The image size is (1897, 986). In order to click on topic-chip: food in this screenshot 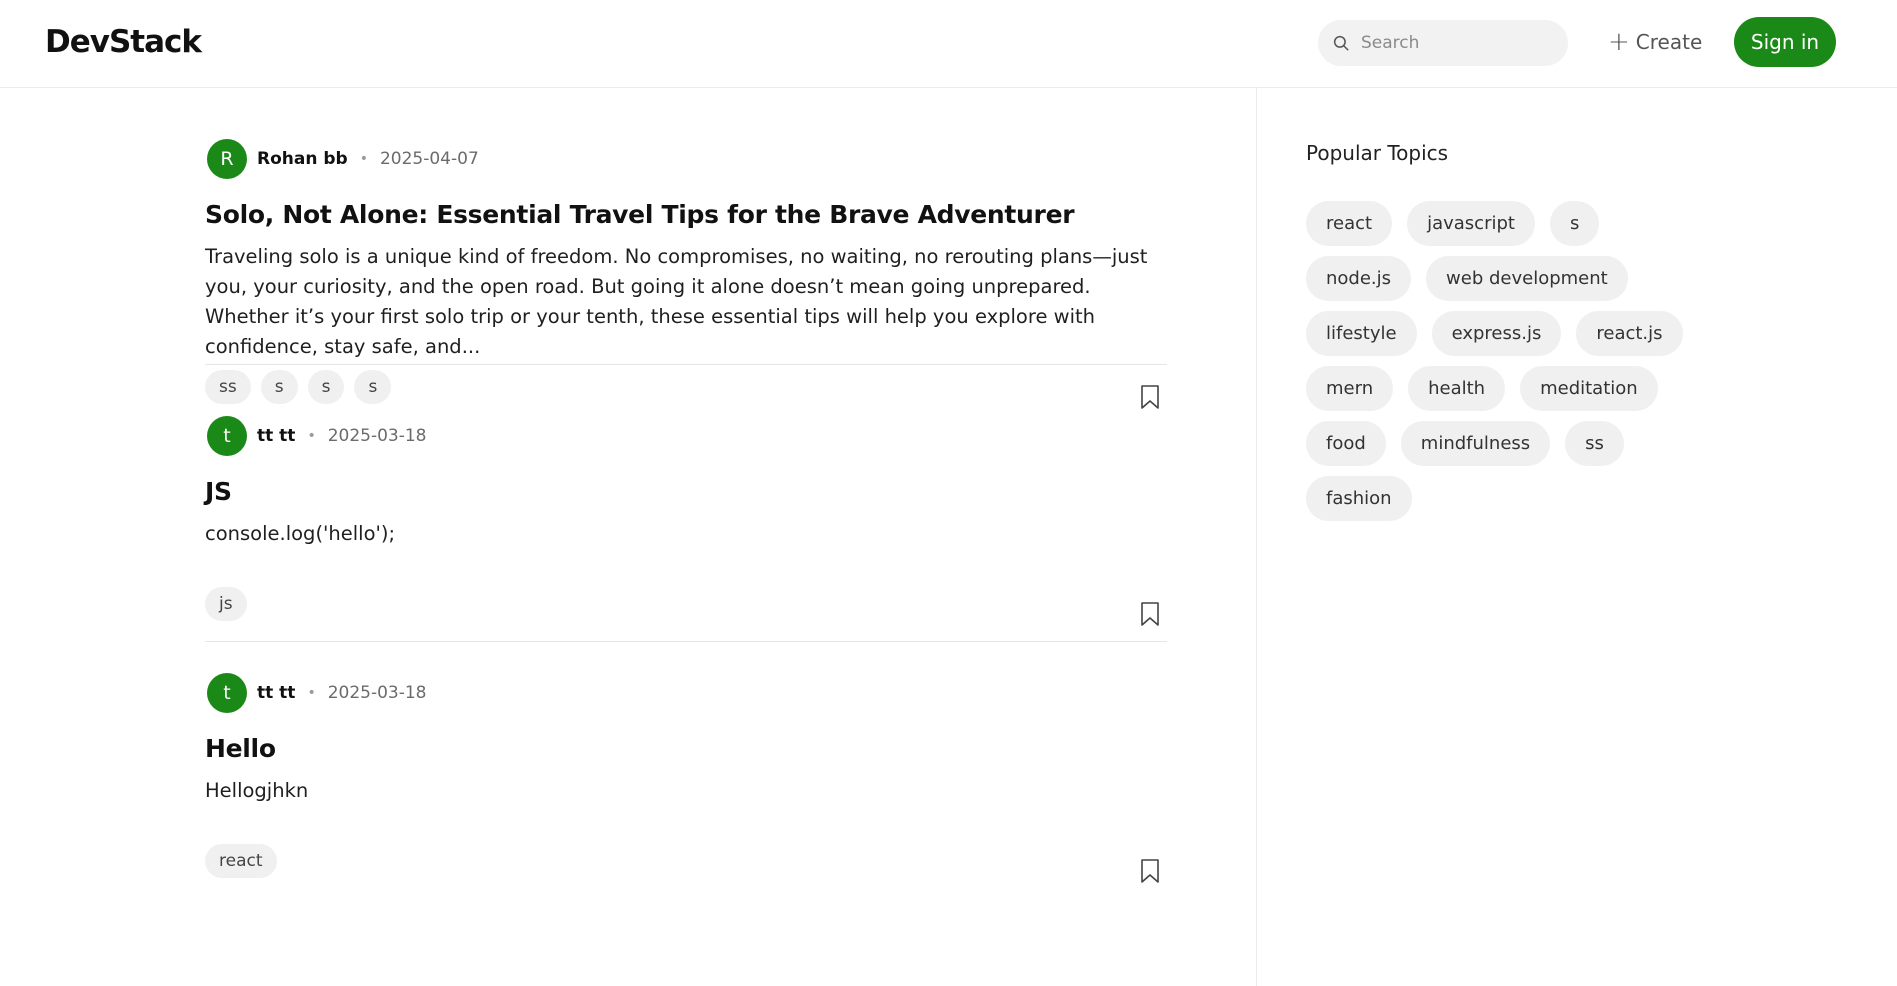, I will do `click(1346, 443)`.